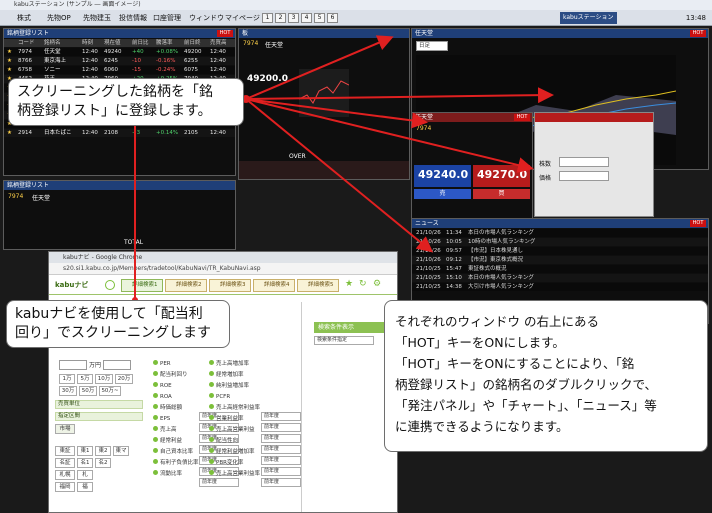 Image resolution: width=712 pixels, height=513 pixels. What do you see at coordinates (113, 333) in the screenshot?
I see `callout-kabunavi-line-2: 回り」でスクリーニングします` at bounding box center [113, 333].